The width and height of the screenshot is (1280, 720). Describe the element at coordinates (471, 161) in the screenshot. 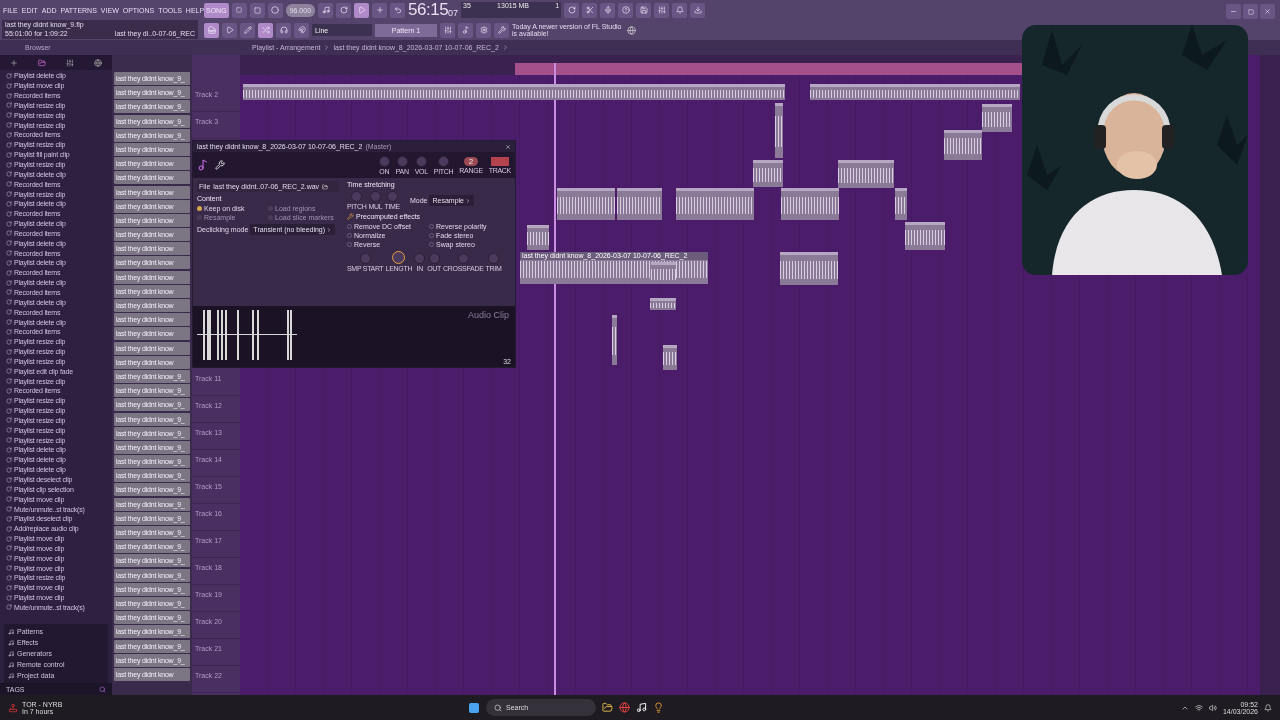

I see `range-field: 2` at that location.